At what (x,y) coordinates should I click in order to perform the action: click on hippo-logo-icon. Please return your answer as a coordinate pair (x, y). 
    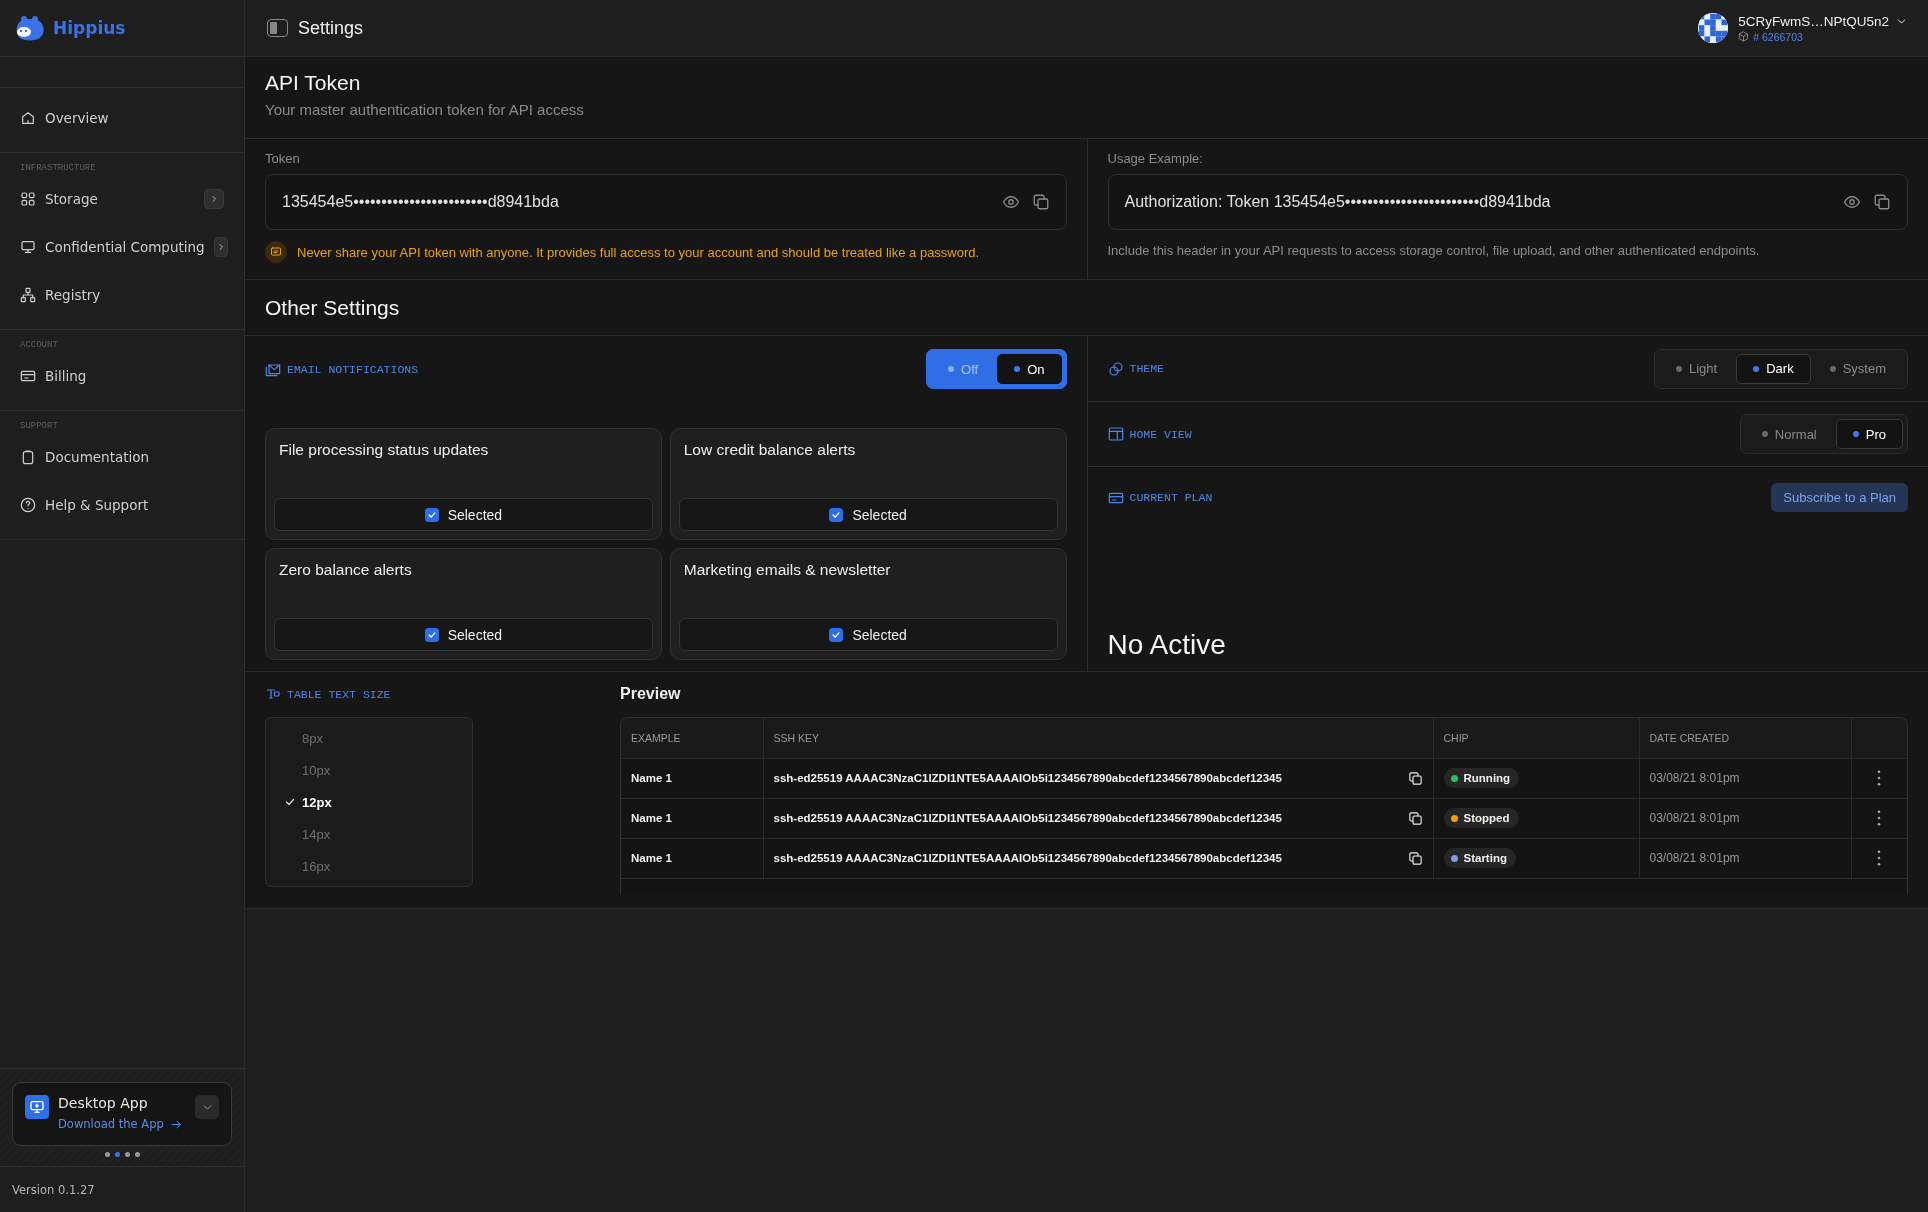
    Looking at the image, I should click on (30, 28).